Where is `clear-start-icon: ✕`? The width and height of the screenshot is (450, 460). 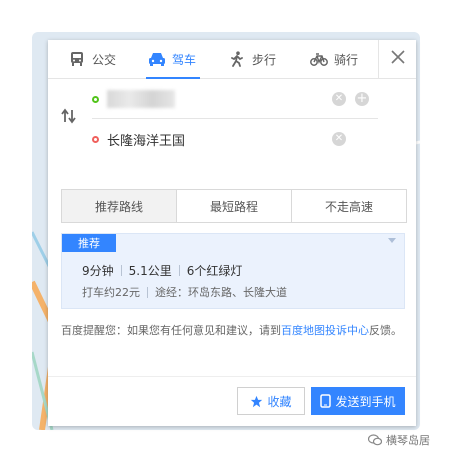
clear-start-icon: ✕ is located at coordinates (339, 99).